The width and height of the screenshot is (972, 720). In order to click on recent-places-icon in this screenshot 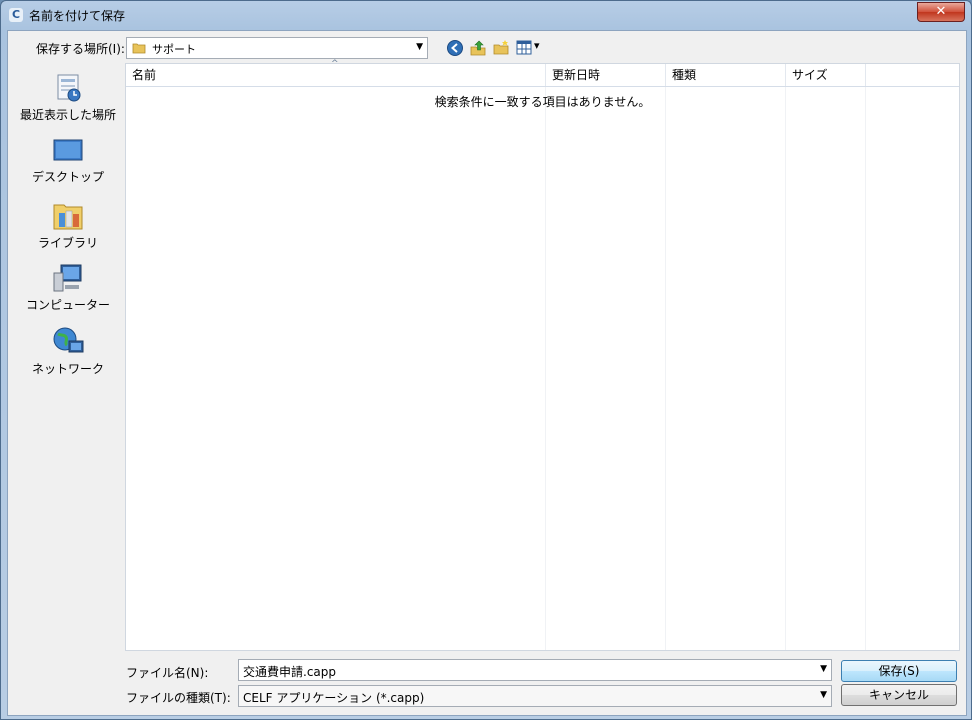, I will do `click(69, 88)`.